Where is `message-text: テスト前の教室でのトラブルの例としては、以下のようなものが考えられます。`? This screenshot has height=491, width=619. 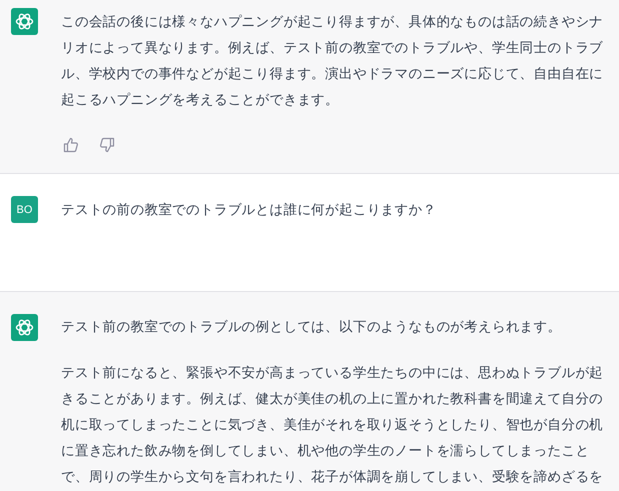
message-text: テスト前の教室でのトラブルの例としては、以下のようなものが考えられます。 is located at coordinates (311, 327).